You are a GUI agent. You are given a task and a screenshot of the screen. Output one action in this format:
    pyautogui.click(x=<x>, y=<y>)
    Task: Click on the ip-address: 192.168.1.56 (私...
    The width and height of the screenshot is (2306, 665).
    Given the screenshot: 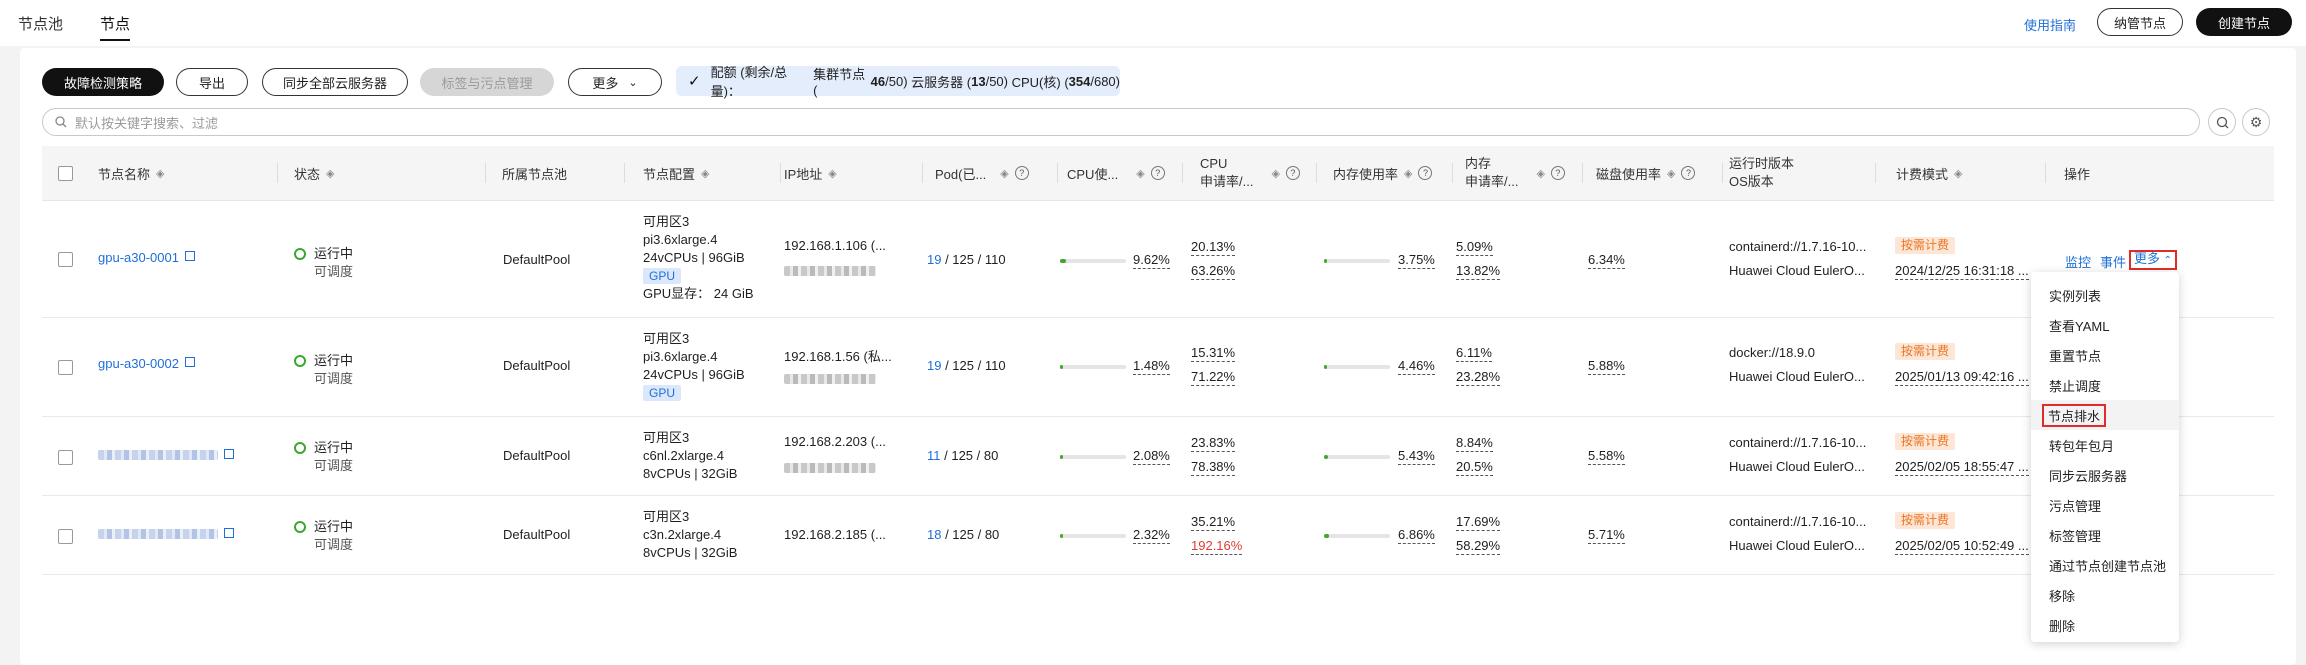 What is the action you would take?
    pyautogui.click(x=838, y=356)
    